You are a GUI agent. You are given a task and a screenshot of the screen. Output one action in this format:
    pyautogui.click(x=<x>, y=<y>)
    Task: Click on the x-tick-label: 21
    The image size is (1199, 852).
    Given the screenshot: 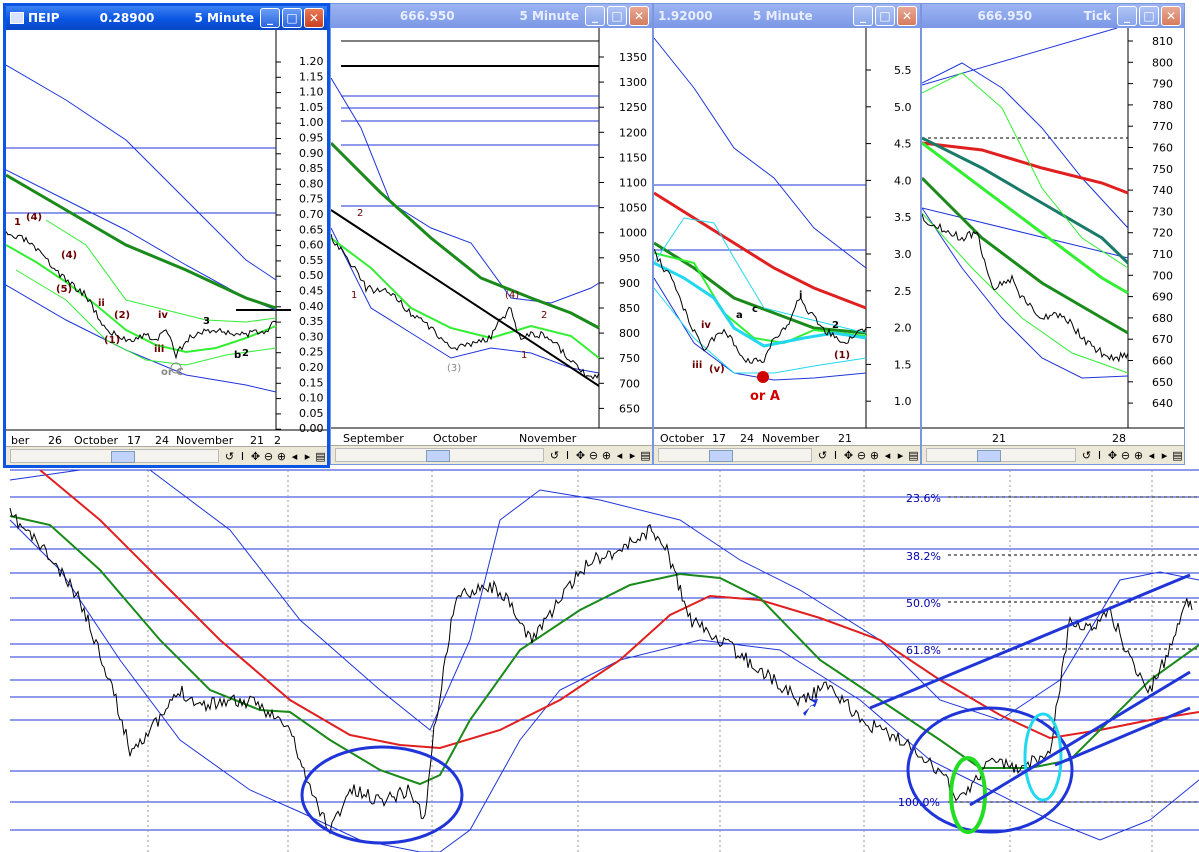 What is the action you would take?
    pyautogui.click(x=999, y=438)
    